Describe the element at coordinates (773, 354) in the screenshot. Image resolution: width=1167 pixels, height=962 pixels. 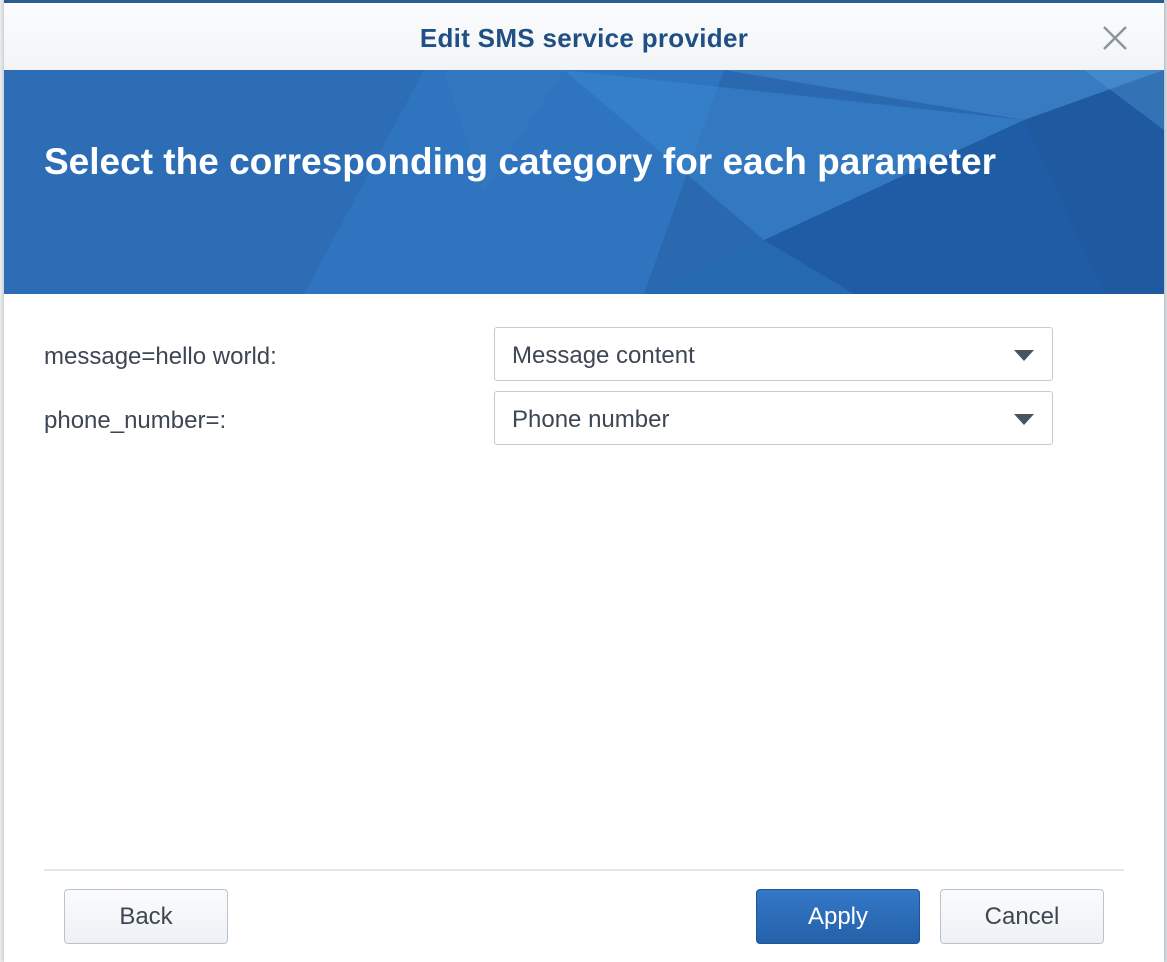
I see `category-select-message: Message content` at that location.